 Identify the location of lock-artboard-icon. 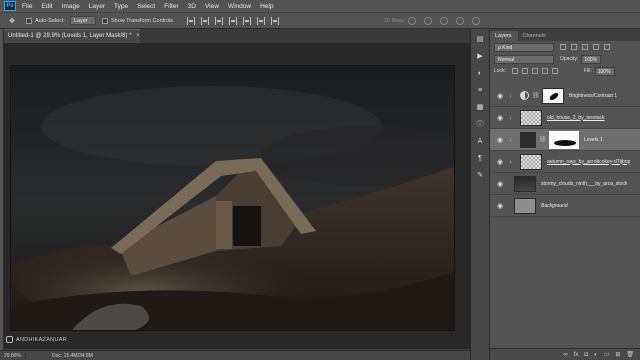
(544, 71).